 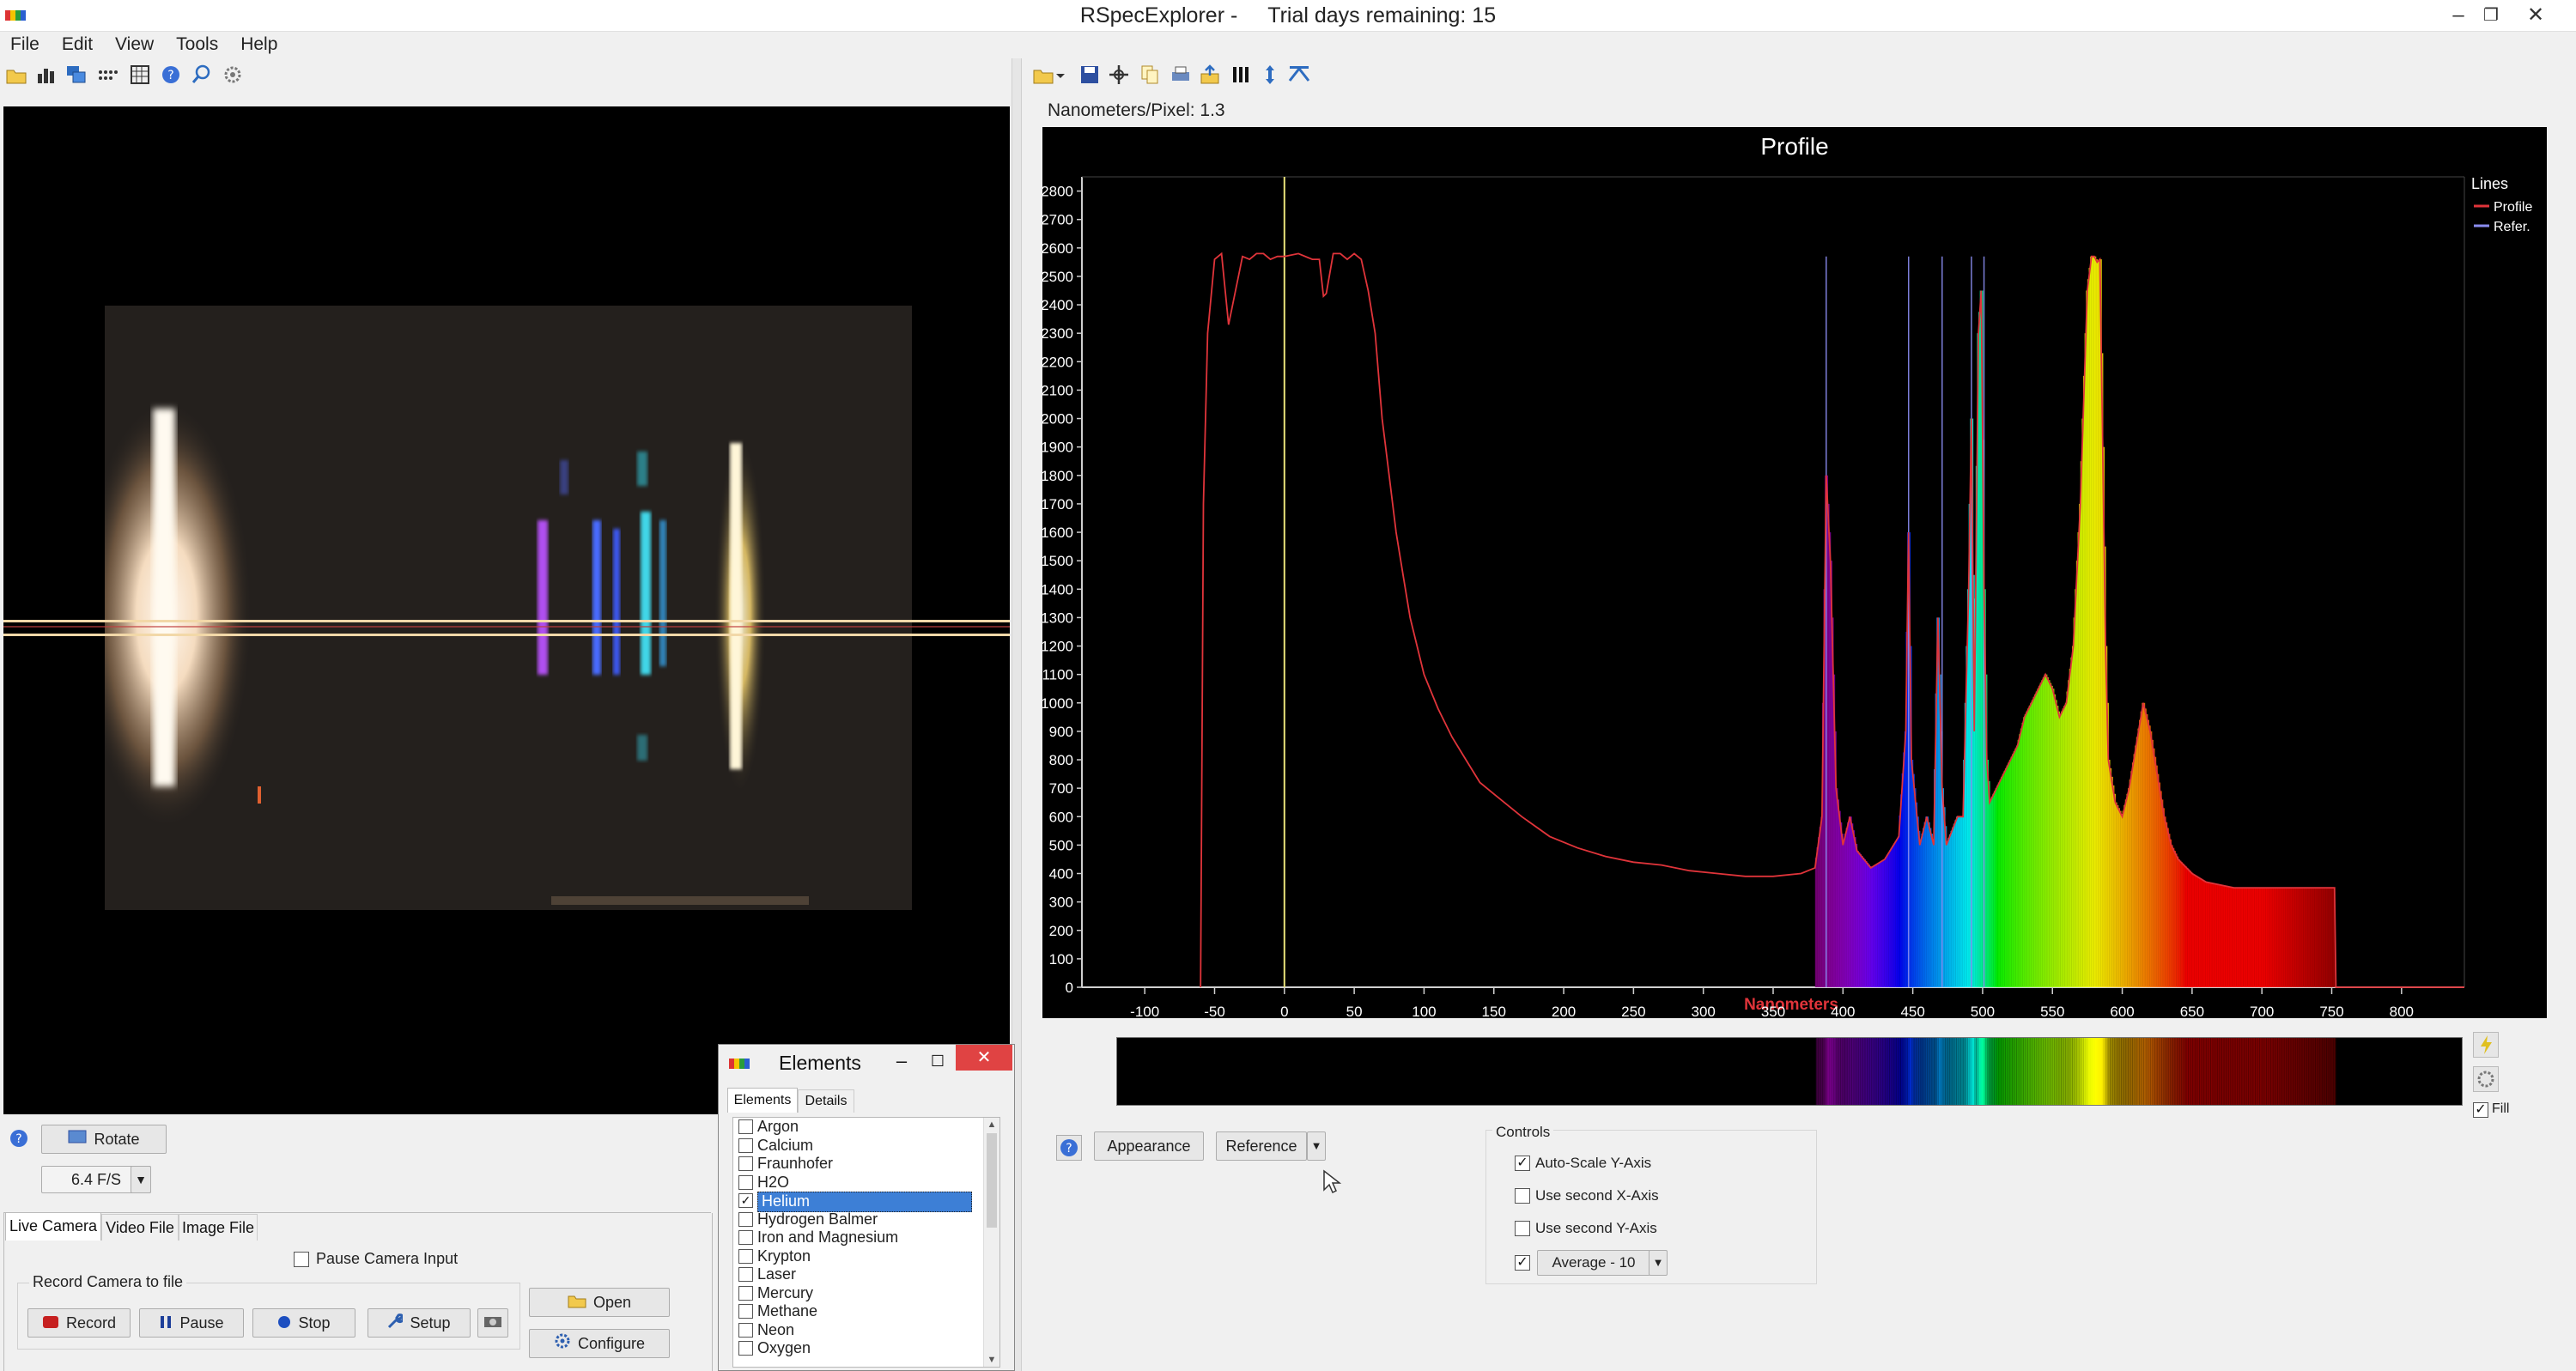 I want to click on menu-tools: Tools, so click(x=197, y=44).